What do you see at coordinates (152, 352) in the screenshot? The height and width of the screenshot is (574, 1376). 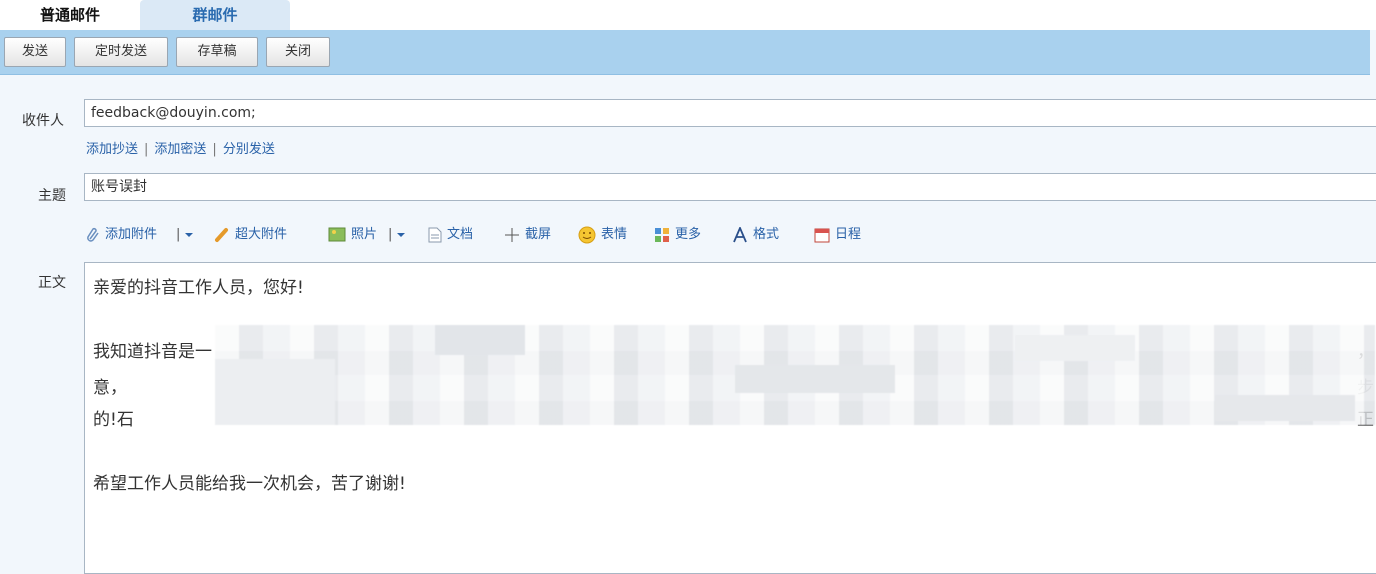 I see `body-line1-start: 我知道抖音是一` at bounding box center [152, 352].